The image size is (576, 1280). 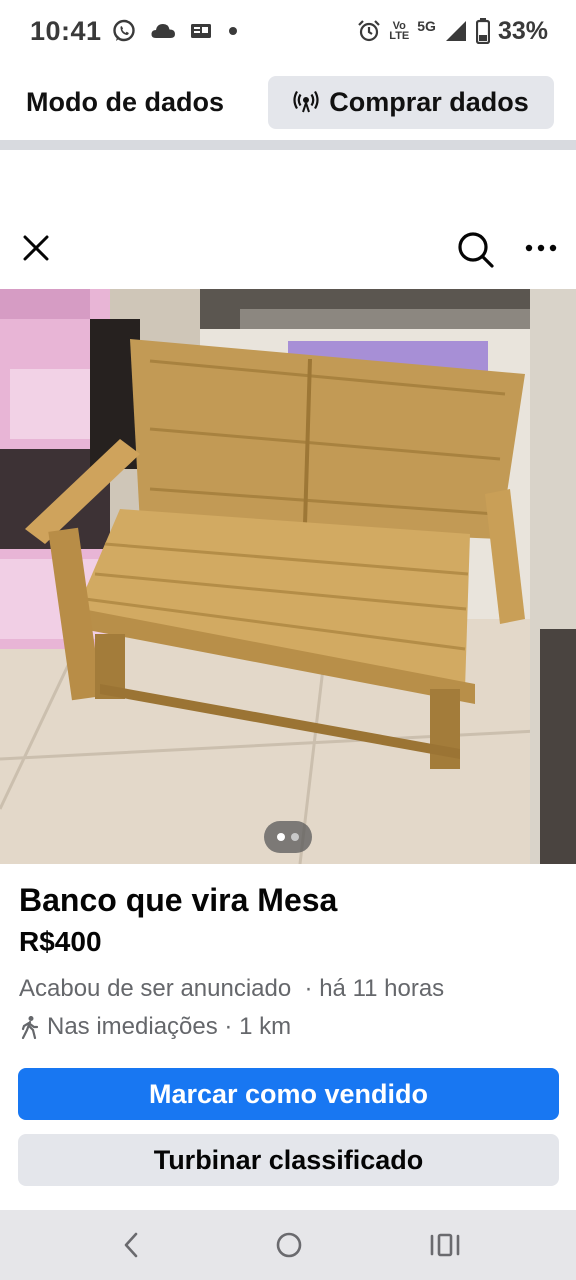 What do you see at coordinates (399, 36) in the screenshot?
I see `volte-bottom: LTE` at bounding box center [399, 36].